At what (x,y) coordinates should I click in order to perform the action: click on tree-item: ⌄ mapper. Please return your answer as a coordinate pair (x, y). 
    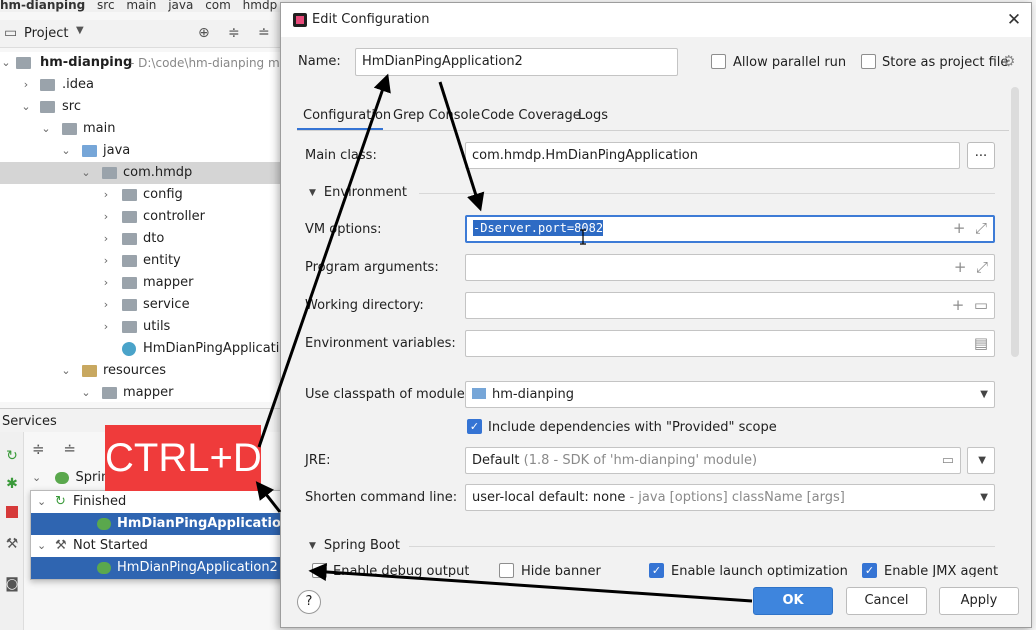
    Looking at the image, I should click on (140, 392).